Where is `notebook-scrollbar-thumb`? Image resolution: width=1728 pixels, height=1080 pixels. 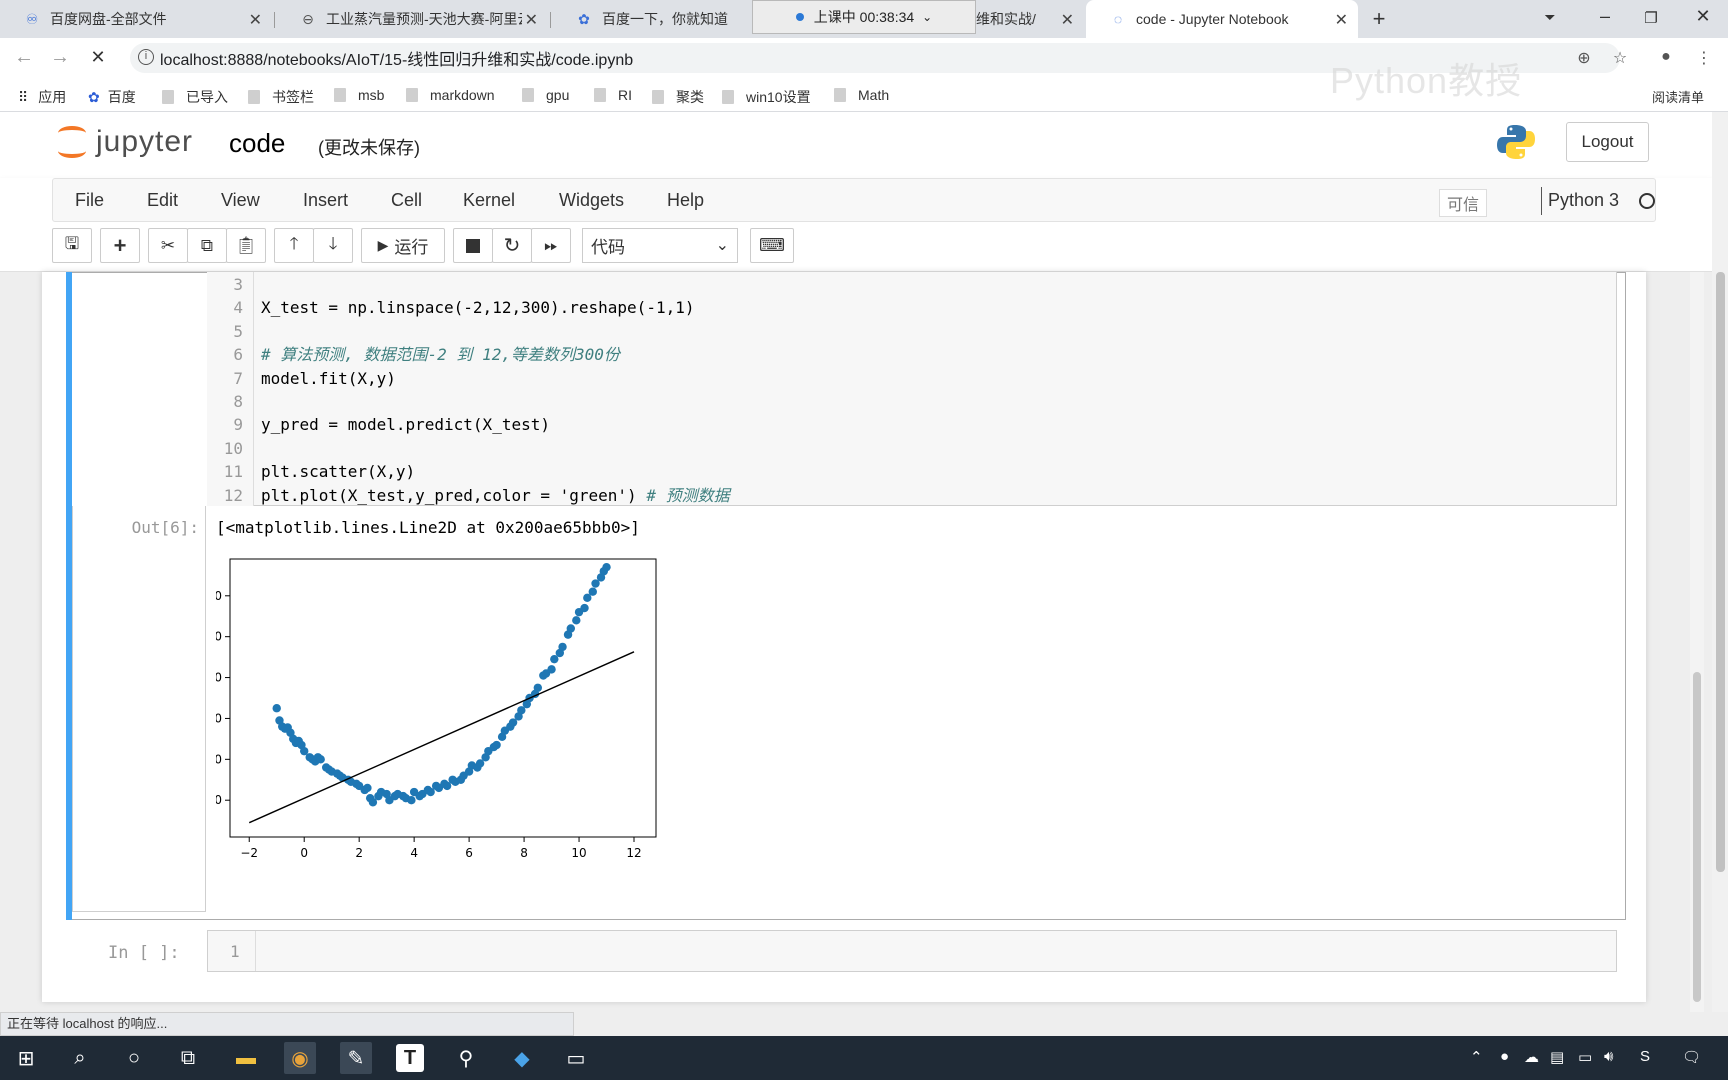 notebook-scrollbar-thumb is located at coordinates (1697, 837).